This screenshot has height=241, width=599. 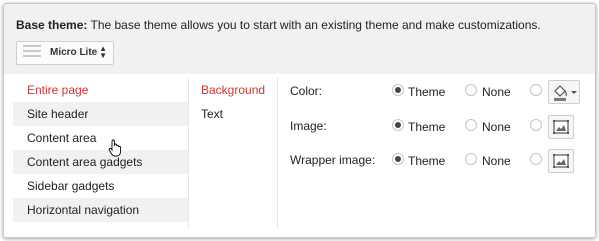 What do you see at coordinates (52, 25) in the screenshot?
I see `base-theme-label: Base theme:` at bounding box center [52, 25].